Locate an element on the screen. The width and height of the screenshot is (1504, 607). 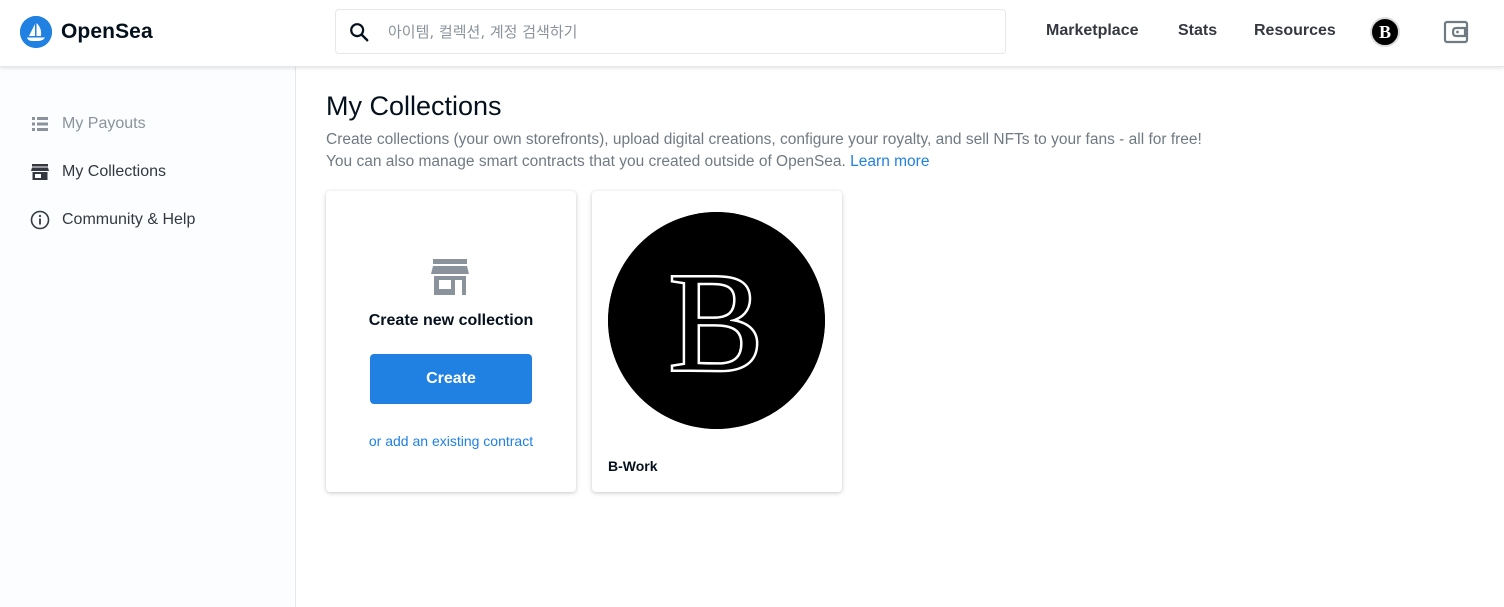
avatar-letter: B is located at coordinates (1384, 31).